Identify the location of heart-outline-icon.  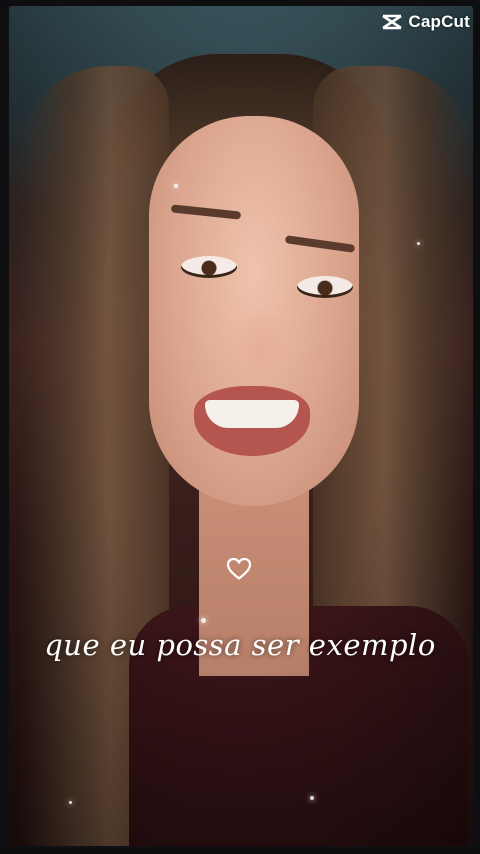
(239, 568).